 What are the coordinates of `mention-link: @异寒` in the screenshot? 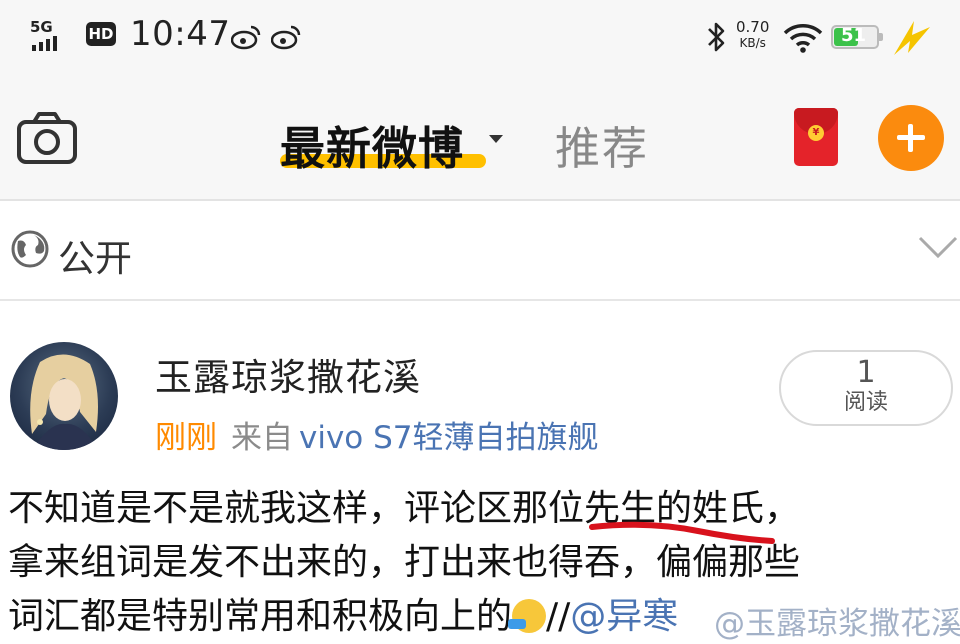 It's located at (624, 616).